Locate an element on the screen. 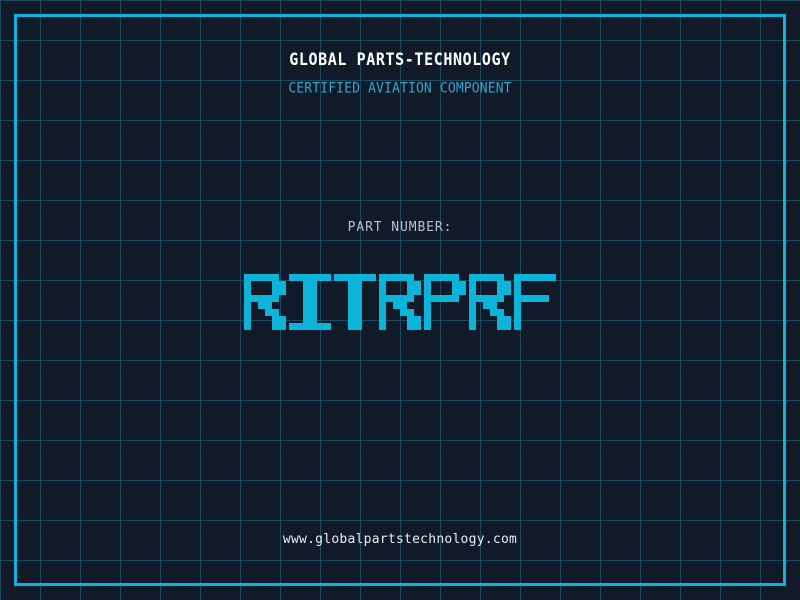 The width and height of the screenshot is (800, 600). part-number-display is located at coordinates (400, 302).